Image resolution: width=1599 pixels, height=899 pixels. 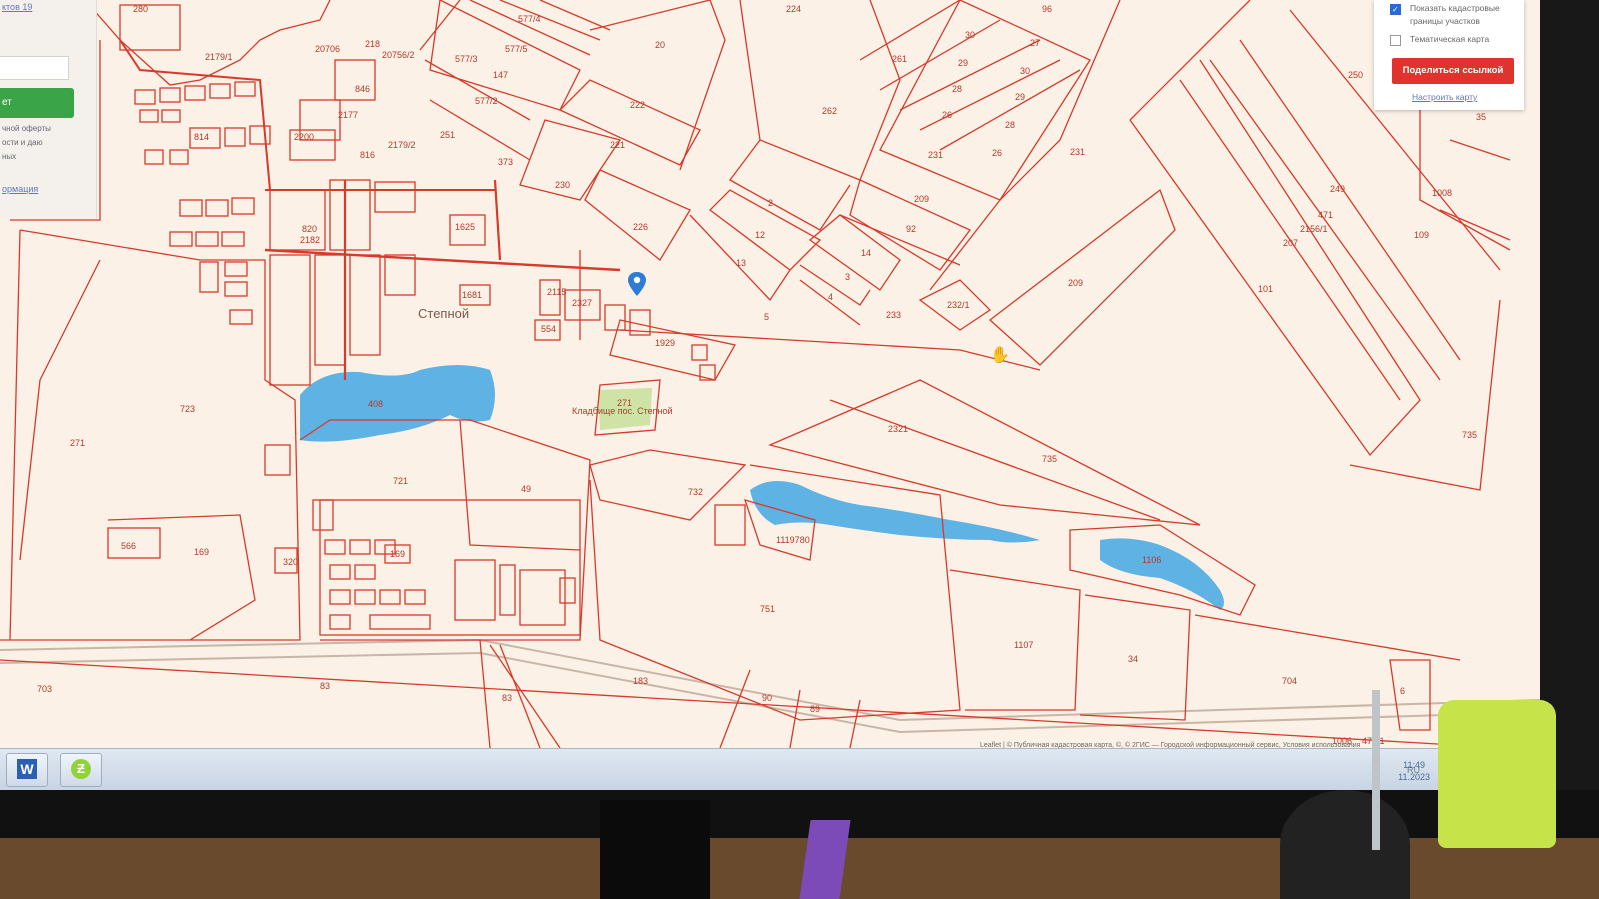 I want to click on left-input-field, so click(x=34, y=68).